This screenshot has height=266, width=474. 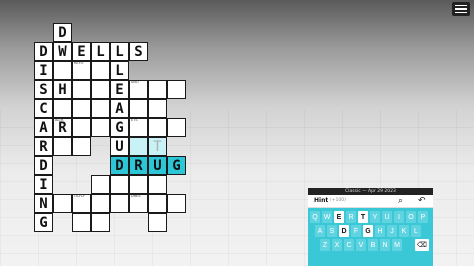 What do you see at coordinates (373, 245) in the screenshot?
I see `key-b: B` at bounding box center [373, 245].